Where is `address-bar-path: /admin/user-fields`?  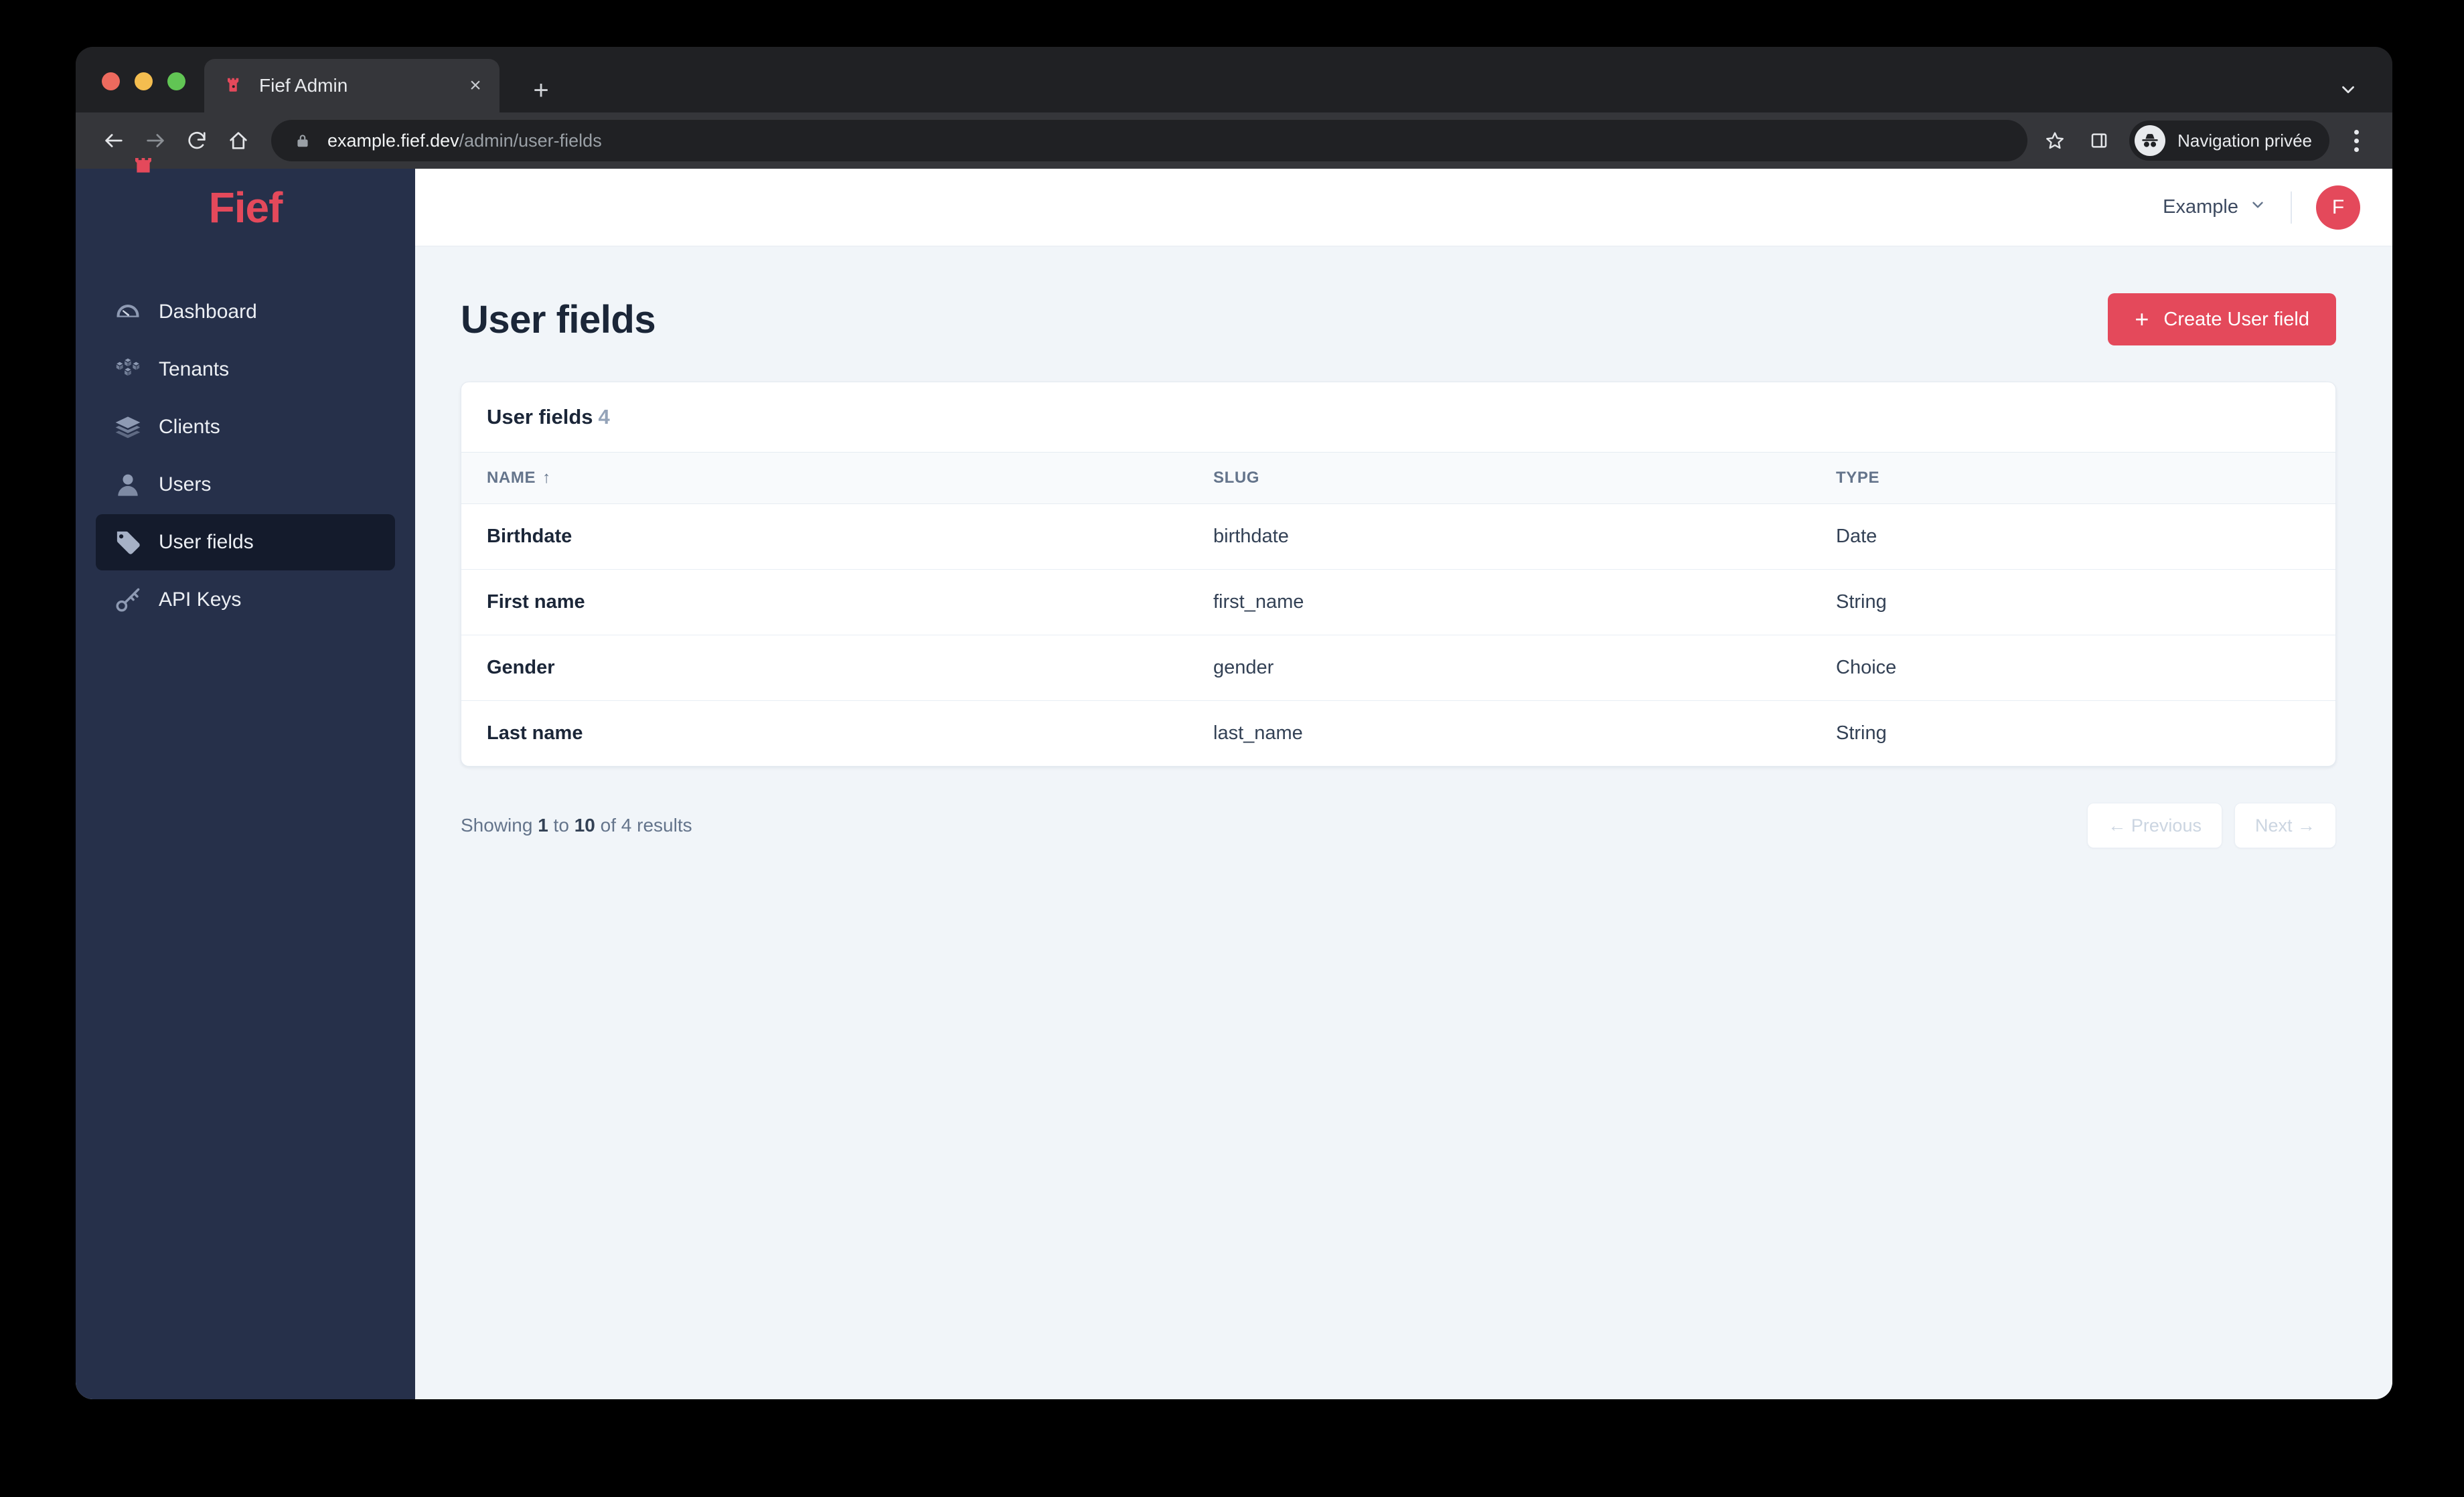
address-bar-path: /admin/user-fields is located at coordinates (530, 141).